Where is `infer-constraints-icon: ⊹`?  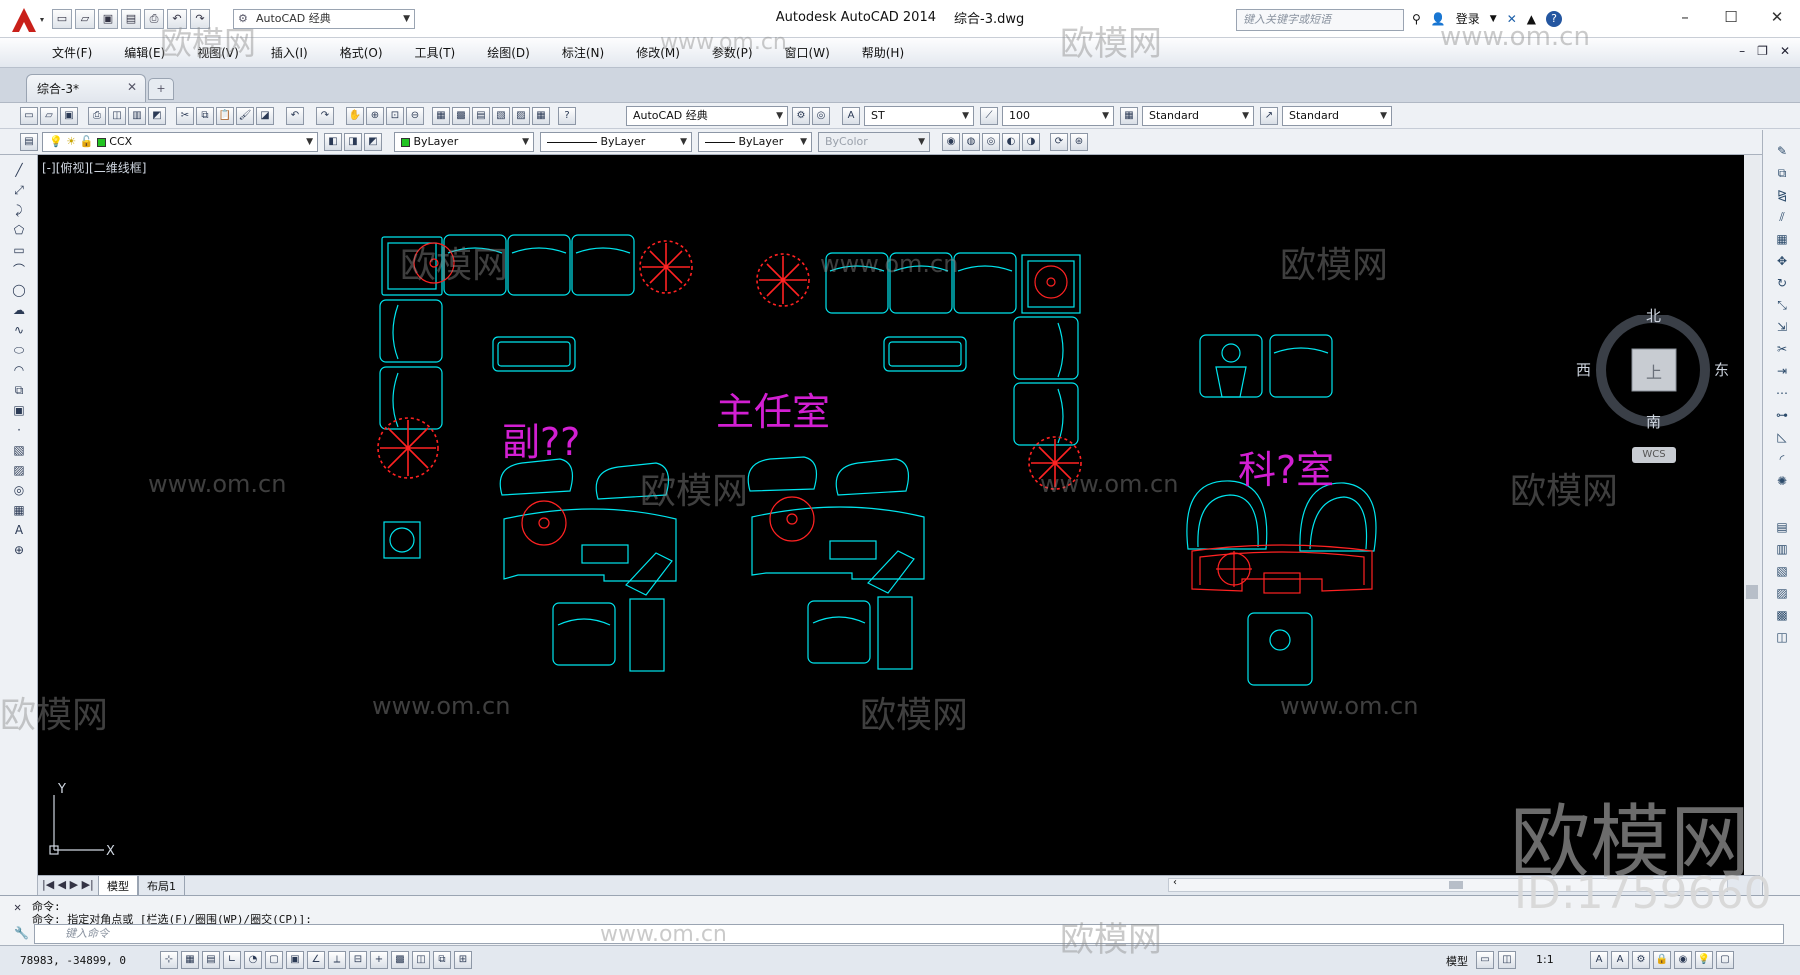 infer-constraints-icon: ⊹ is located at coordinates (169, 960).